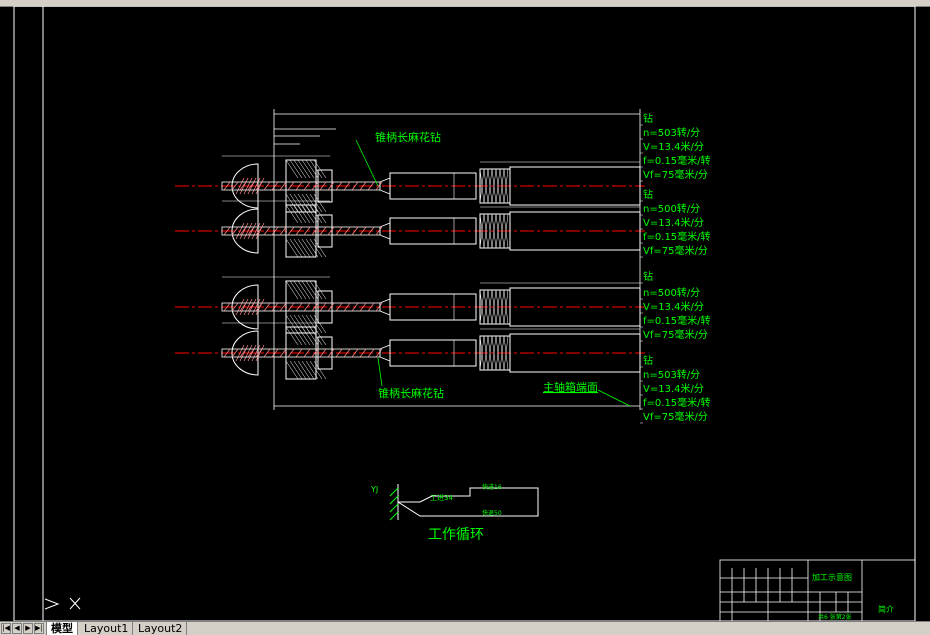 This screenshot has width=930, height=635. Describe the element at coordinates (648, 276) in the screenshot. I see `param-3-tool: 钻` at that location.